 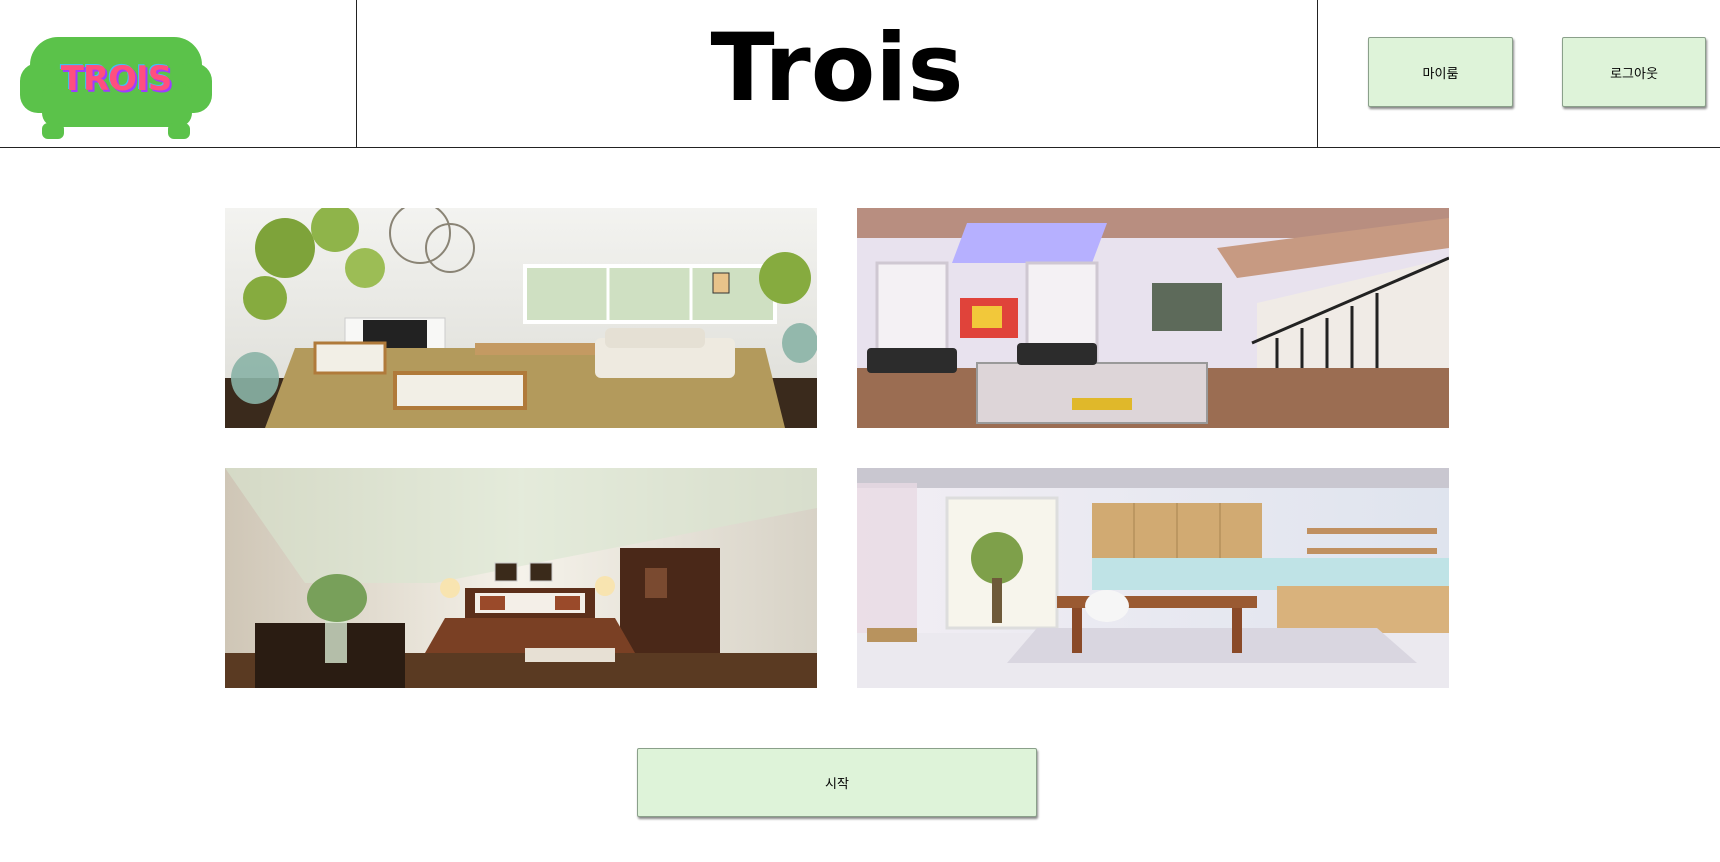 I want to click on myroom-button: 마이룸, so click(x=1440, y=72).